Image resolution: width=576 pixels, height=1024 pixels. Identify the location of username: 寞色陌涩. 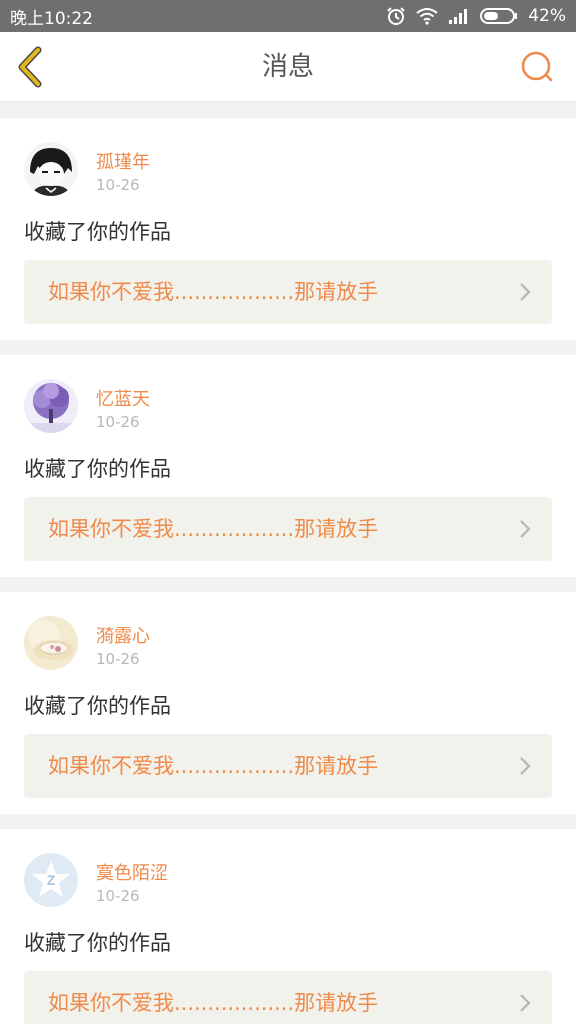
(132, 872).